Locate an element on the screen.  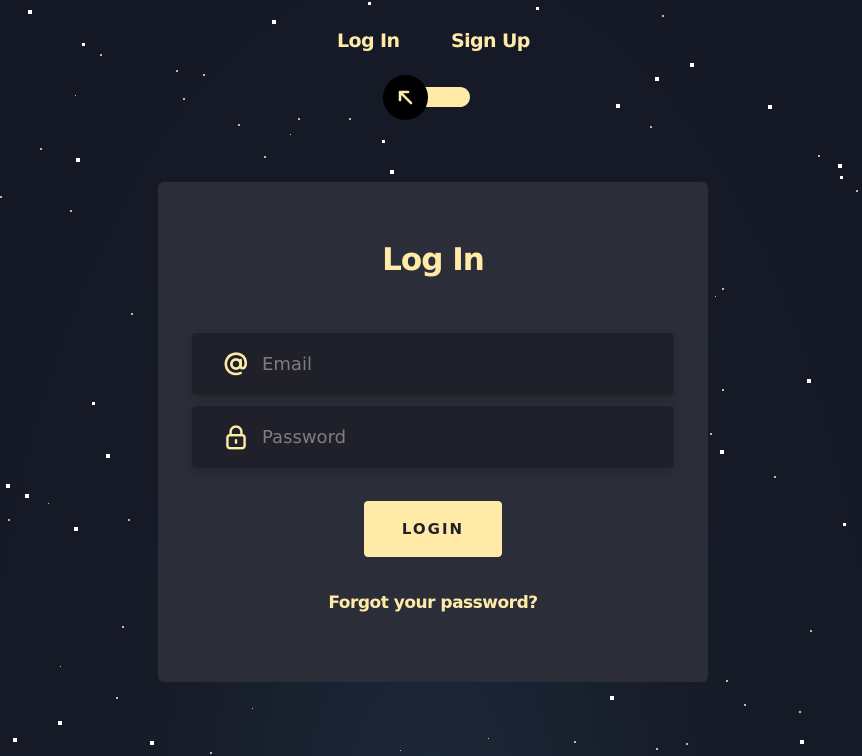
lock-icon is located at coordinates (236, 437).